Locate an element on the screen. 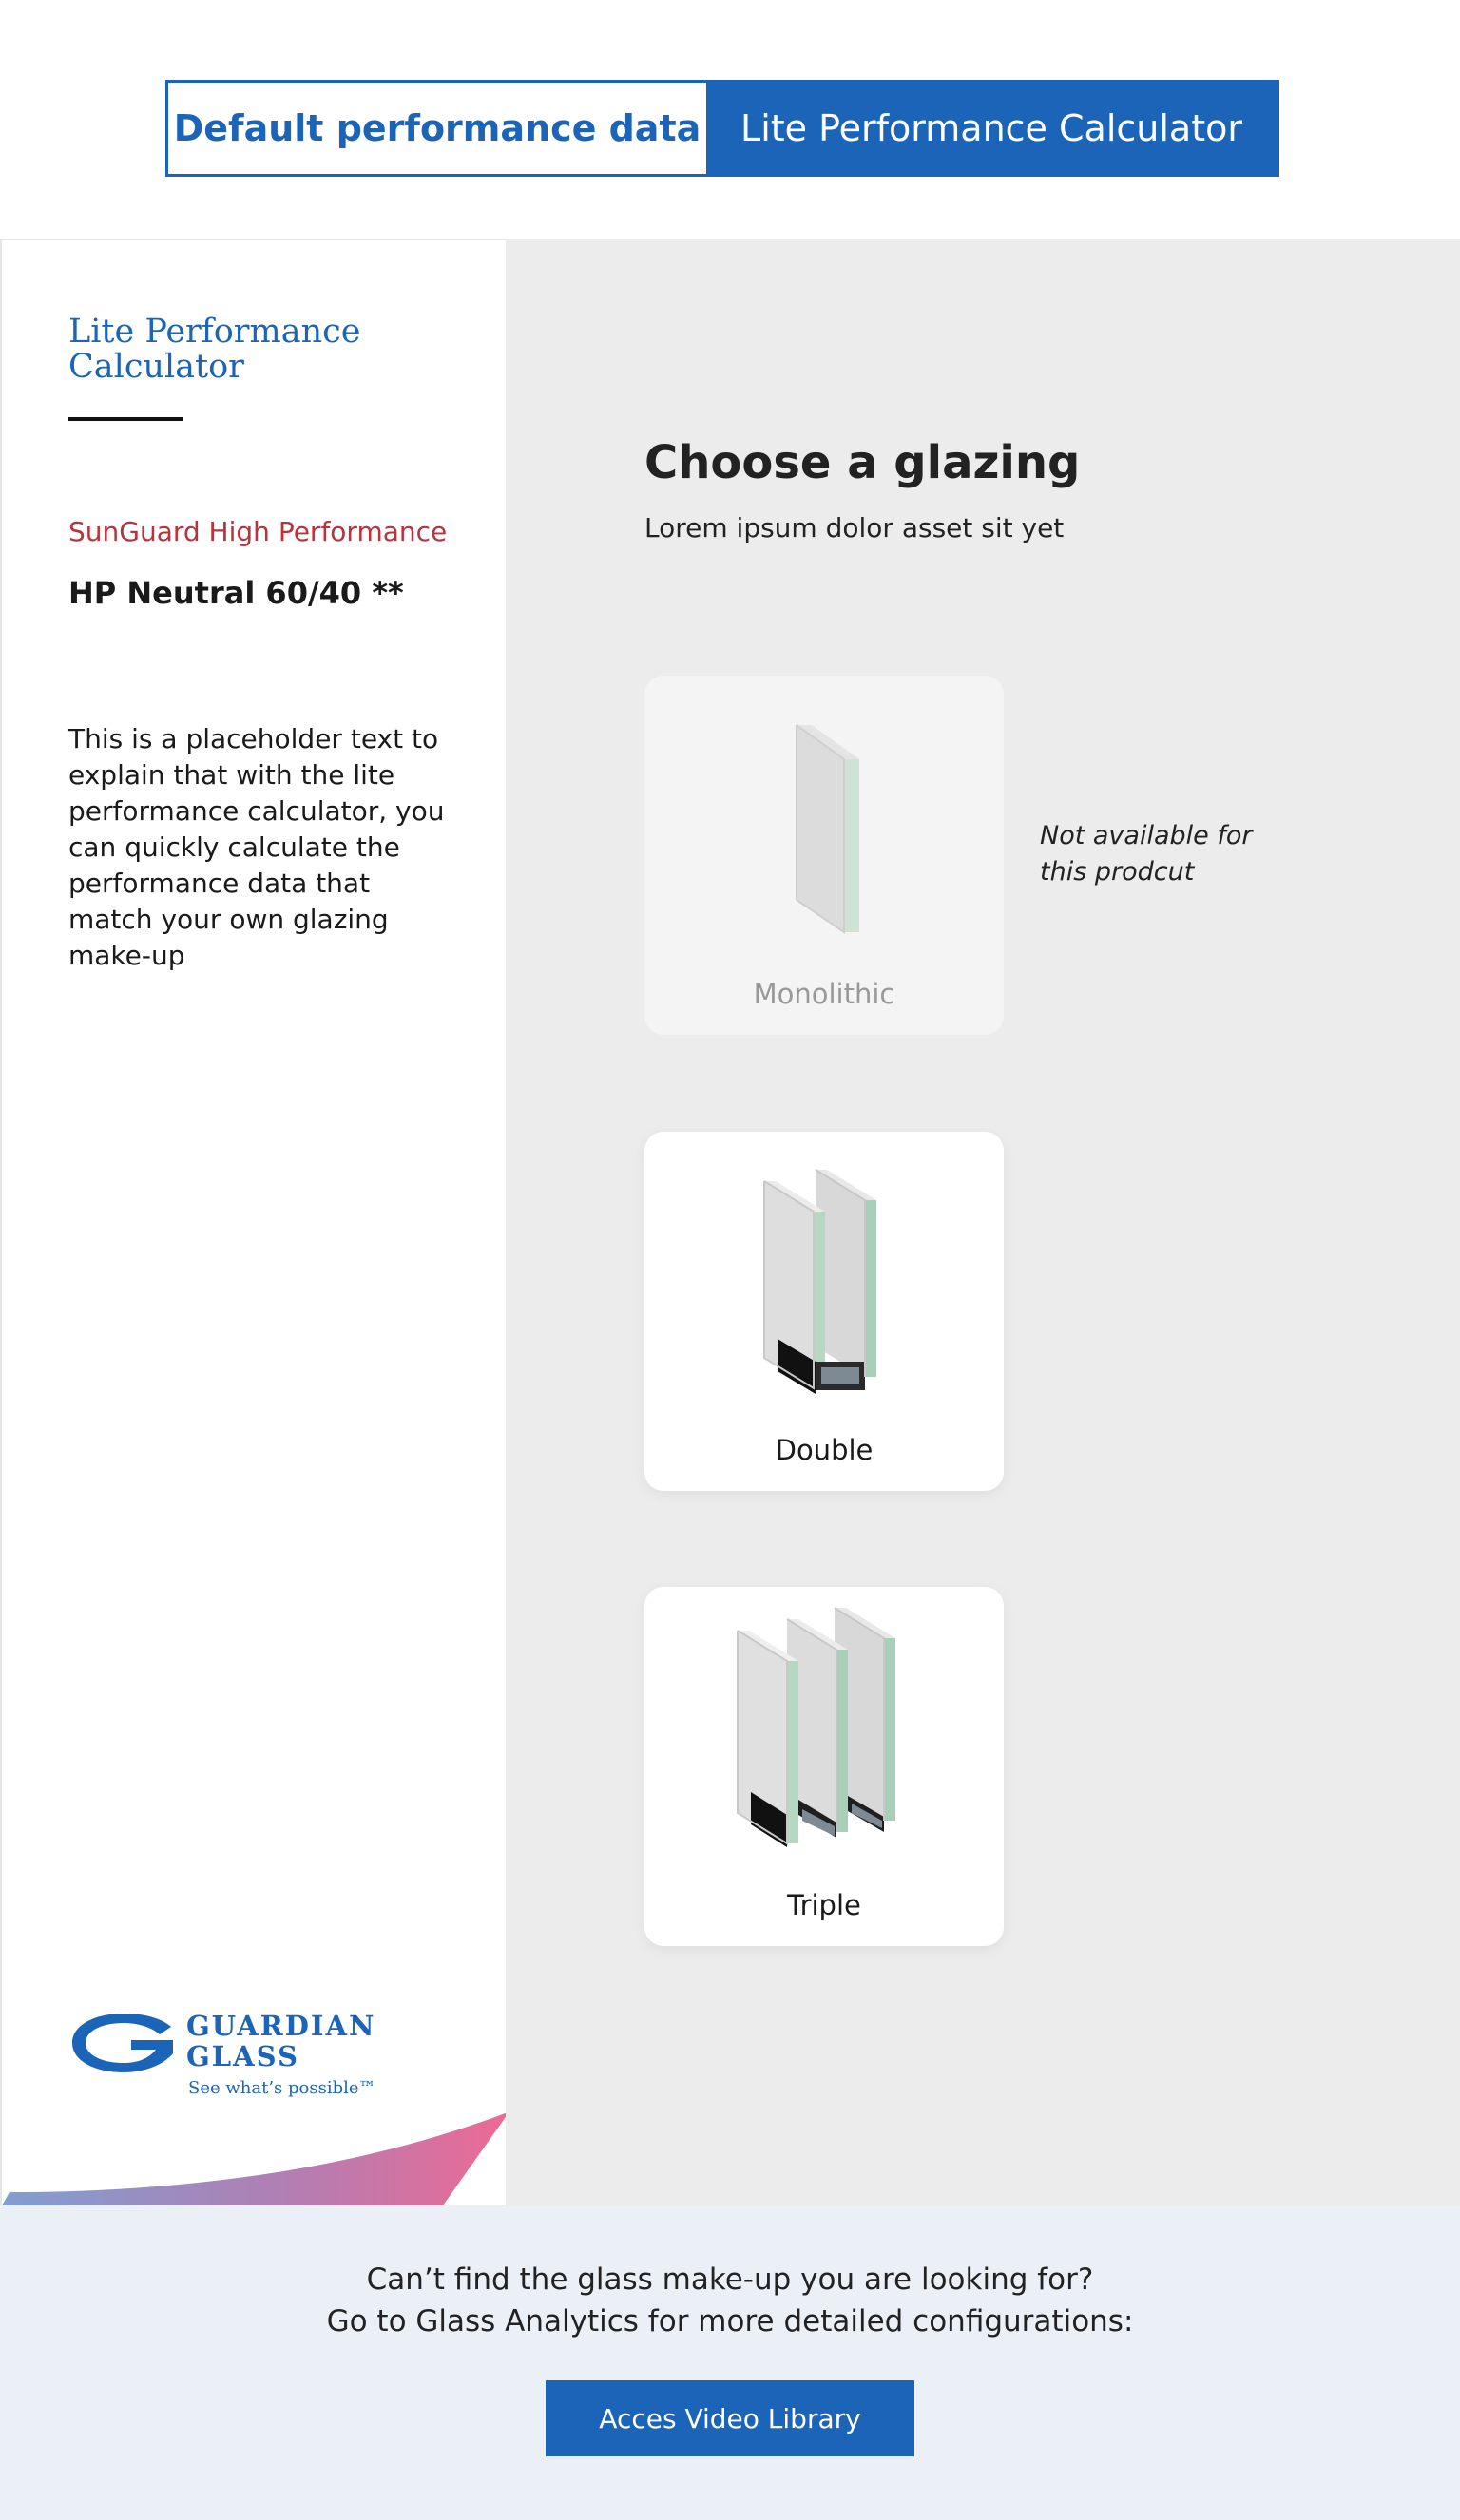 Image resolution: width=1460 pixels, height=2520 pixels. guardian-glass-logo: GUARDIAN GLASS See what’s possible™ is located at coordinates (225, 2057).